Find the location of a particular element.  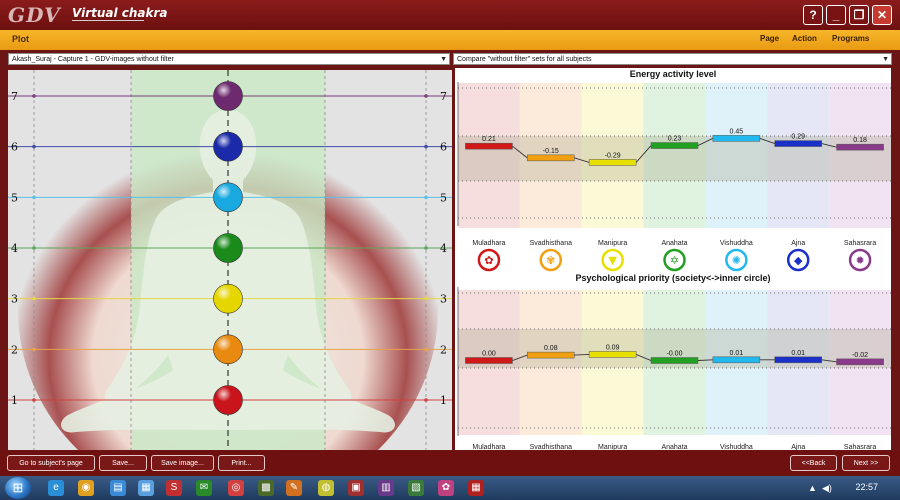

help-button: ? is located at coordinates (813, 15).